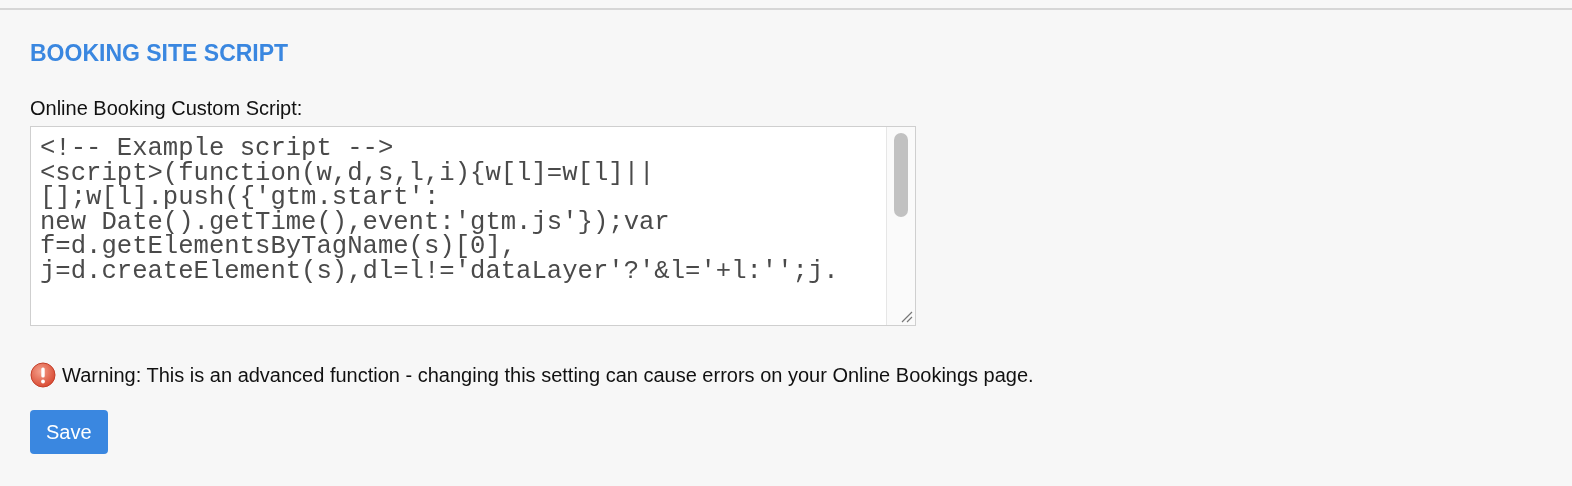 This screenshot has height=486, width=1572. What do you see at coordinates (906, 316) in the screenshot?
I see `resize-handle-icon` at bounding box center [906, 316].